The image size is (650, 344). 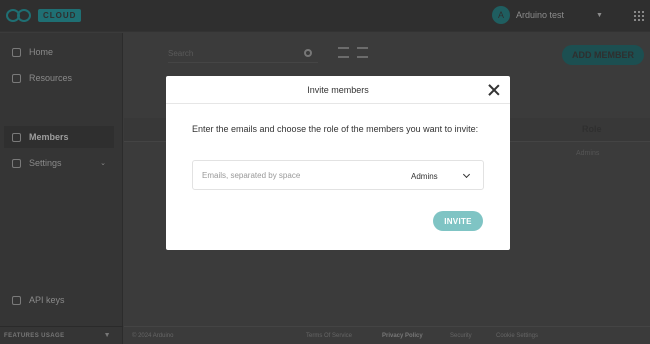 What do you see at coordinates (300, 175) in the screenshot?
I see `email-field` at bounding box center [300, 175].